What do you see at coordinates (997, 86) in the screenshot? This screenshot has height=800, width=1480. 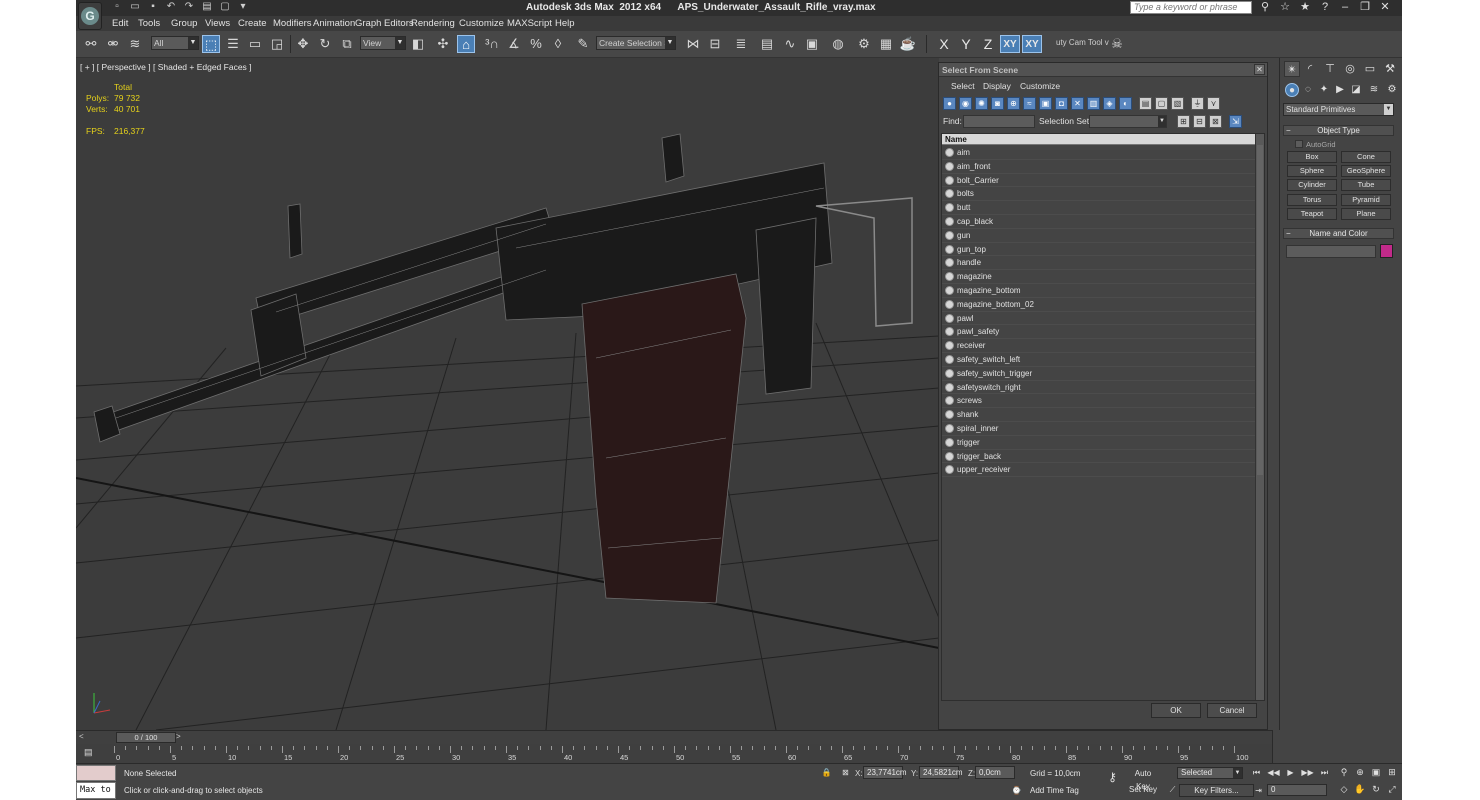 I see `dialog-menu-display: Display` at bounding box center [997, 86].